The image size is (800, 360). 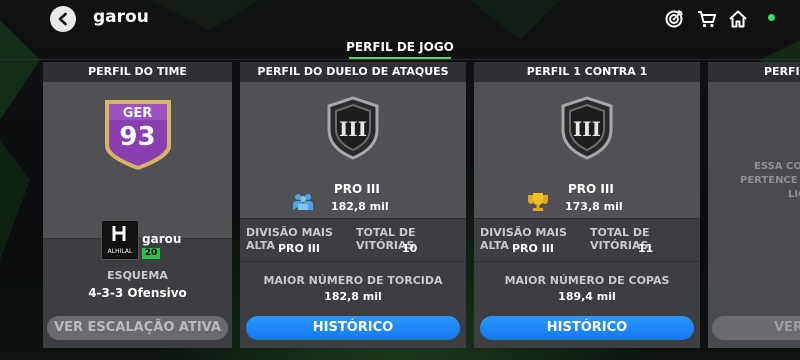 I want to click on card-body: III PRO III 173,8 mil, so click(x=587, y=150).